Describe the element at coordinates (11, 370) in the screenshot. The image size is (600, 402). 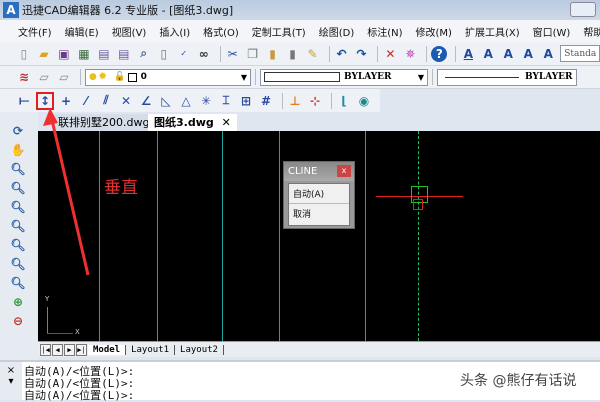
I see `close-icon: ×` at that location.